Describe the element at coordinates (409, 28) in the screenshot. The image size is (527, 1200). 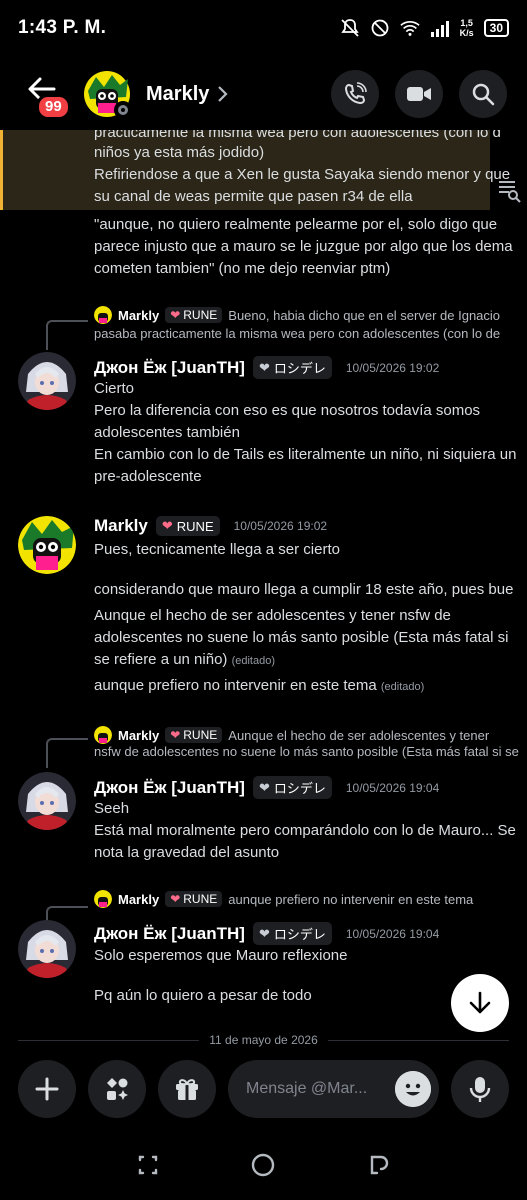
I see `wifi-icon` at that location.